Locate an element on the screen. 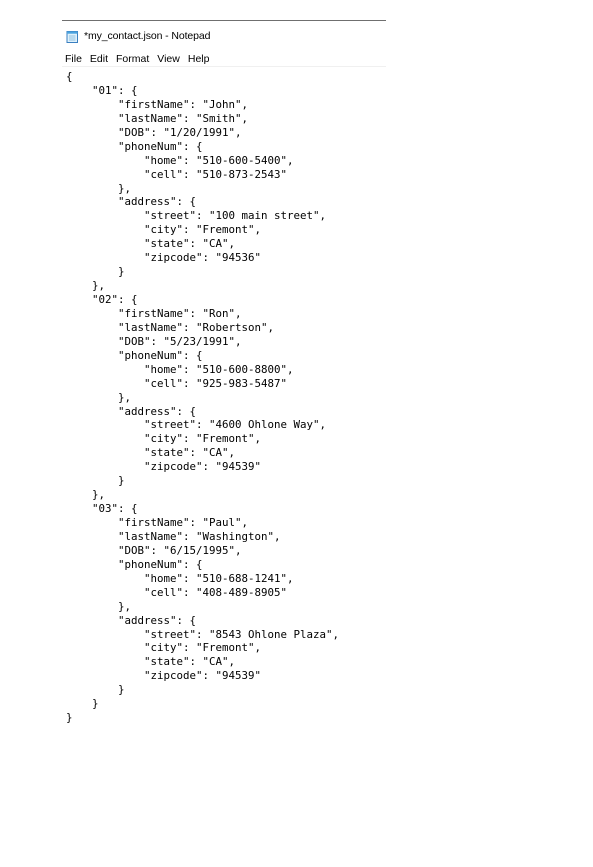 The image size is (593, 867). notepad-icon is located at coordinates (72, 36).